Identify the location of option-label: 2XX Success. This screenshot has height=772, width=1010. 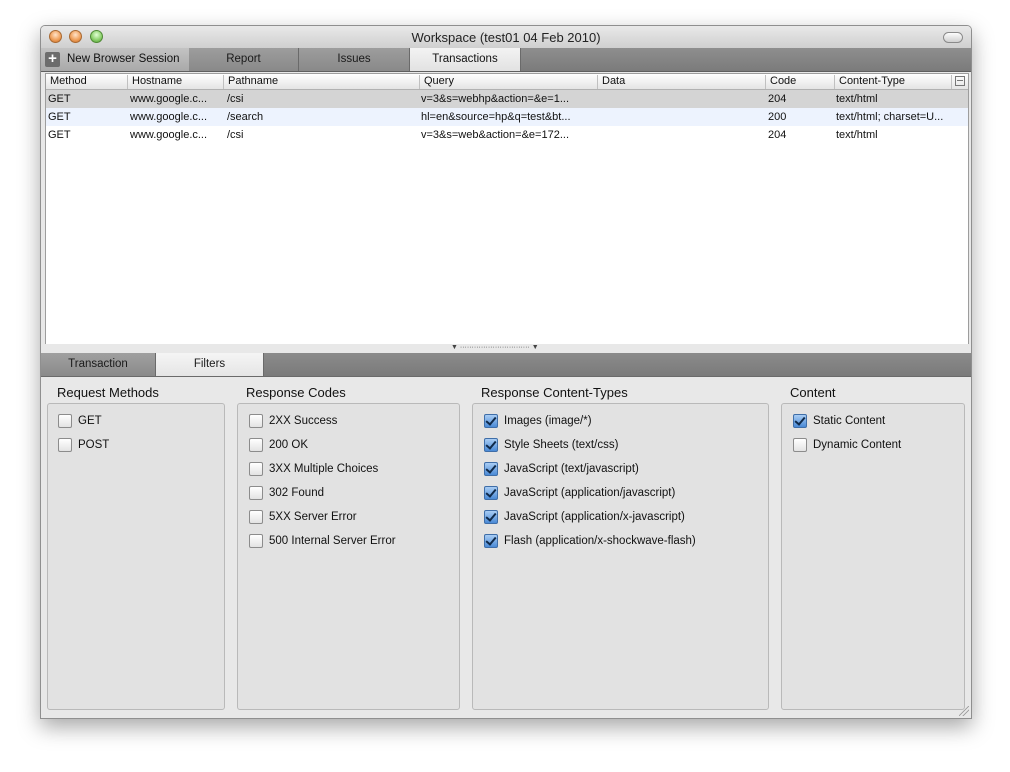
(303, 421).